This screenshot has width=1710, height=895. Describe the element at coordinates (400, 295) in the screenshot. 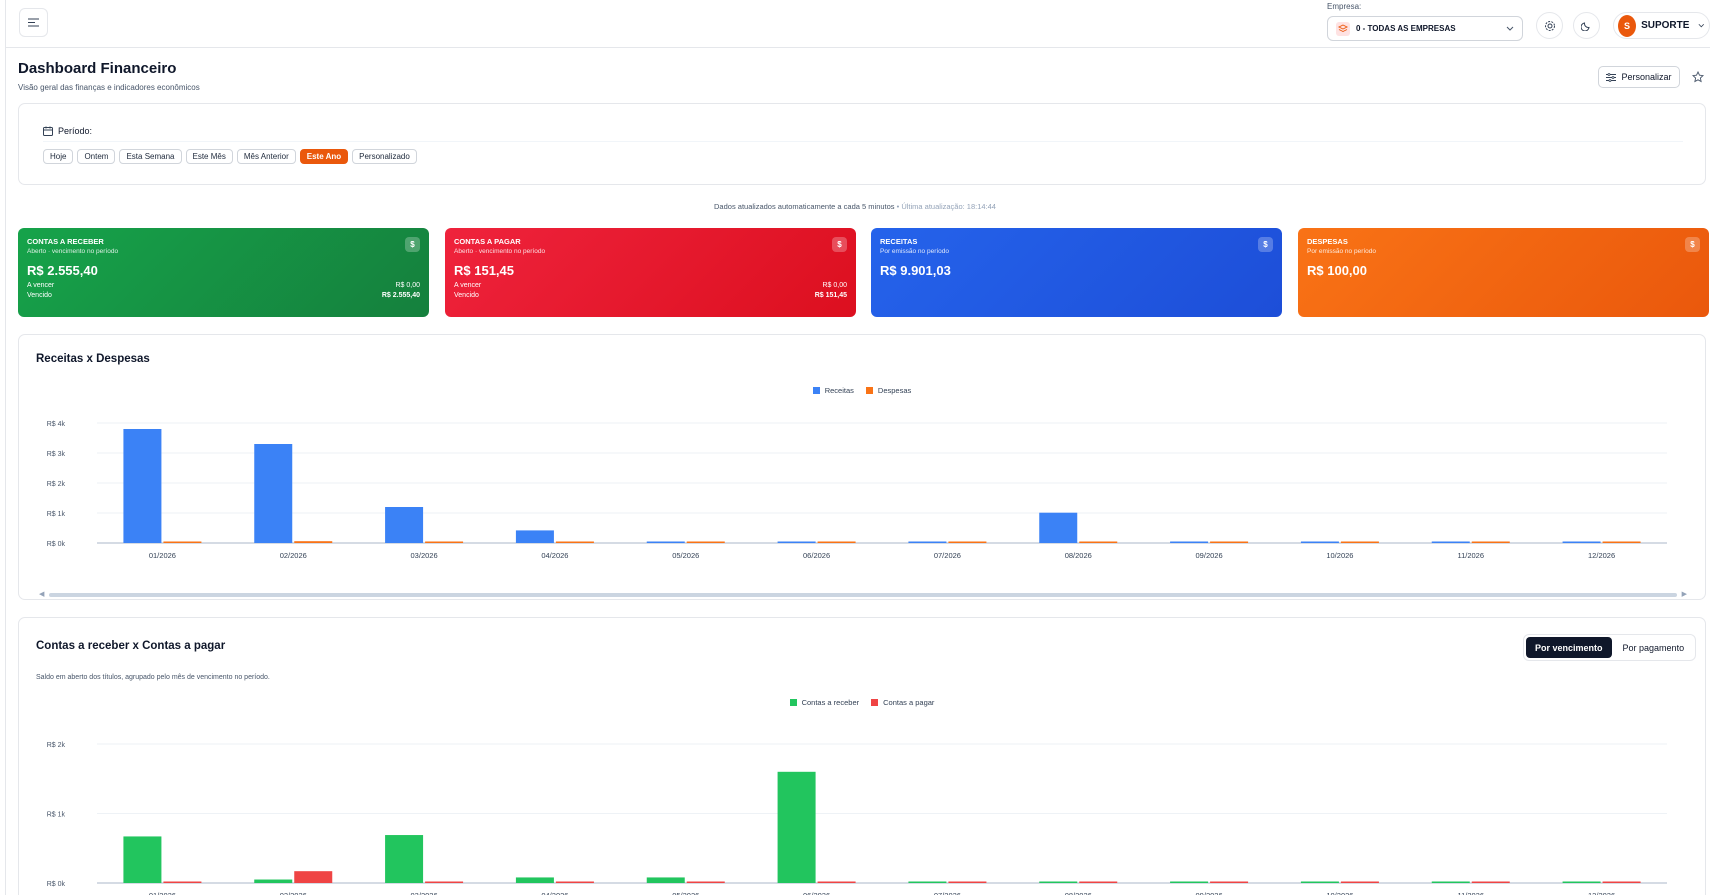

I see `kpi-detail-value: R$ 2.555,40` at that location.